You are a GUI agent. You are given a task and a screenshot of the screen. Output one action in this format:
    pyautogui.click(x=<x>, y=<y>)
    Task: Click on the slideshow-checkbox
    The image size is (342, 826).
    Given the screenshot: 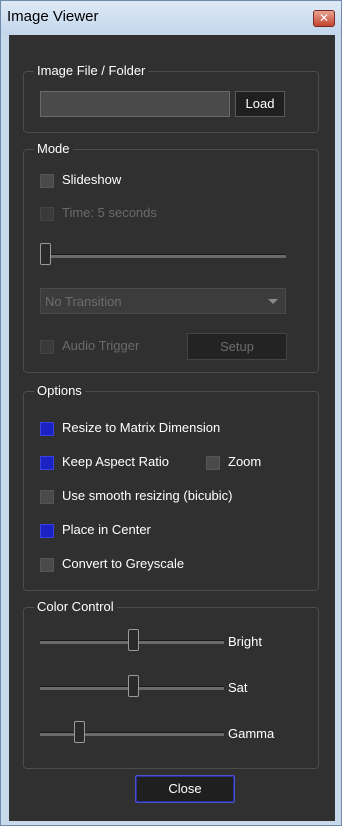 What is the action you would take?
    pyautogui.click(x=47, y=181)
    